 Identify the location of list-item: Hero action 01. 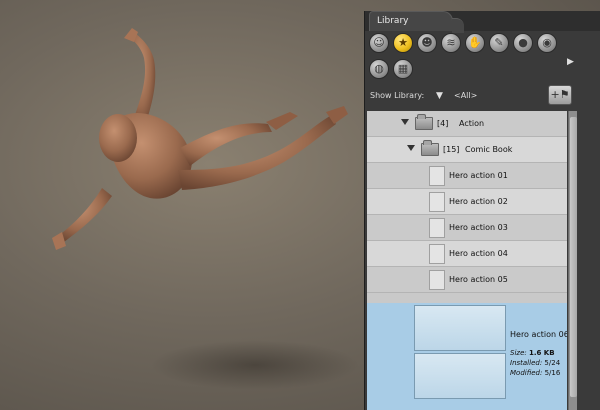
(467, 176).